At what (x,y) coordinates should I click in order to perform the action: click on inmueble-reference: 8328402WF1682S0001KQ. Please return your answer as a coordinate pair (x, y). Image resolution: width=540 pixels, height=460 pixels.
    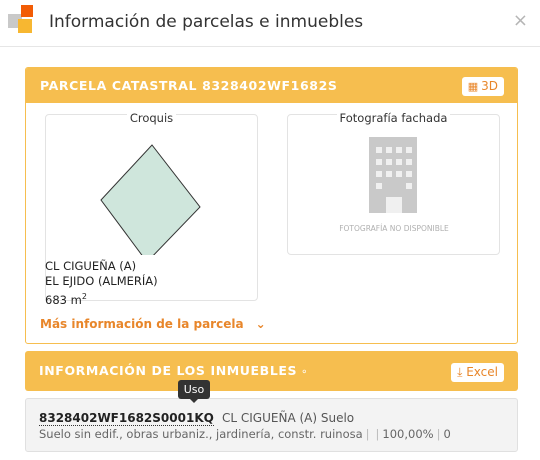
    Looking at the image, I should click on (126, 418).